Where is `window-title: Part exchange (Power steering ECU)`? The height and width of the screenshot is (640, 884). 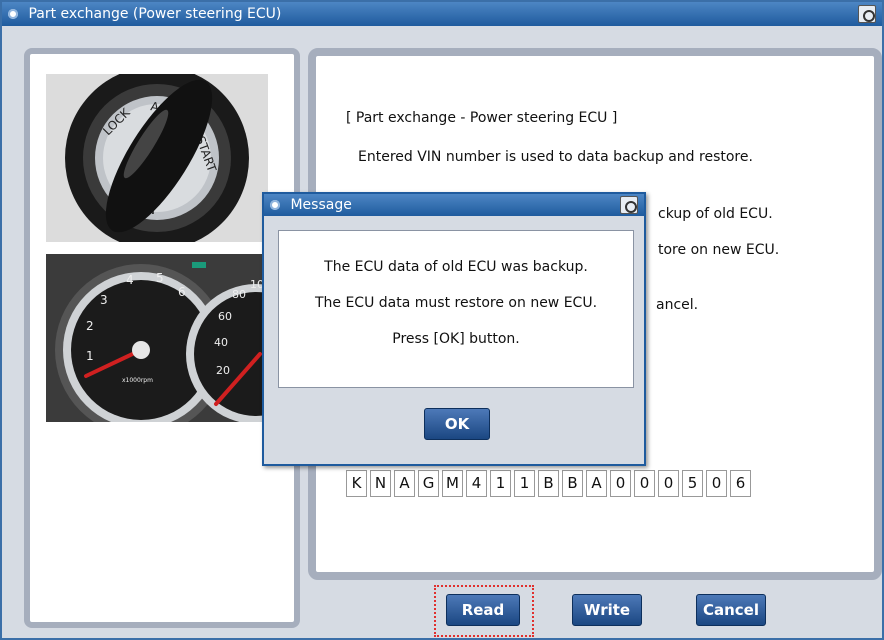
window-title: Part exchange (Power steering ECU) is located at coordinates (155, 14).